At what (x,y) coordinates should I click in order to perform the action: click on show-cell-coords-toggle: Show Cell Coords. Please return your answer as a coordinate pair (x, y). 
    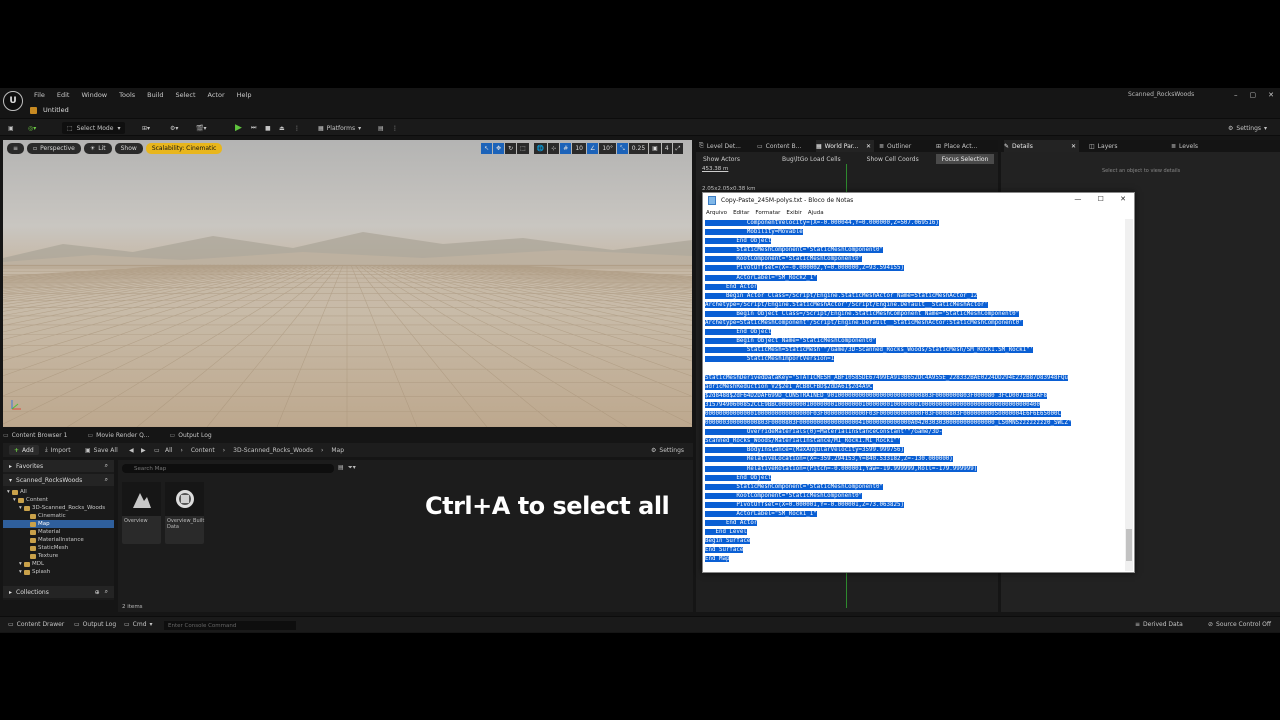
    Looking at the image, I should click on (893, 159).